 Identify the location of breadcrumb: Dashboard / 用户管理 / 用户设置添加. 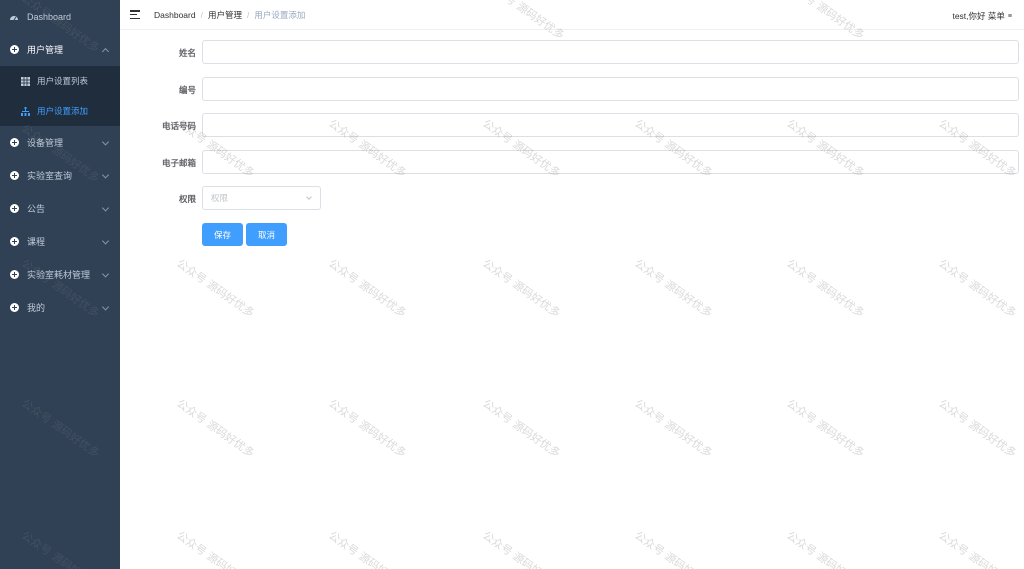
(229, 15).